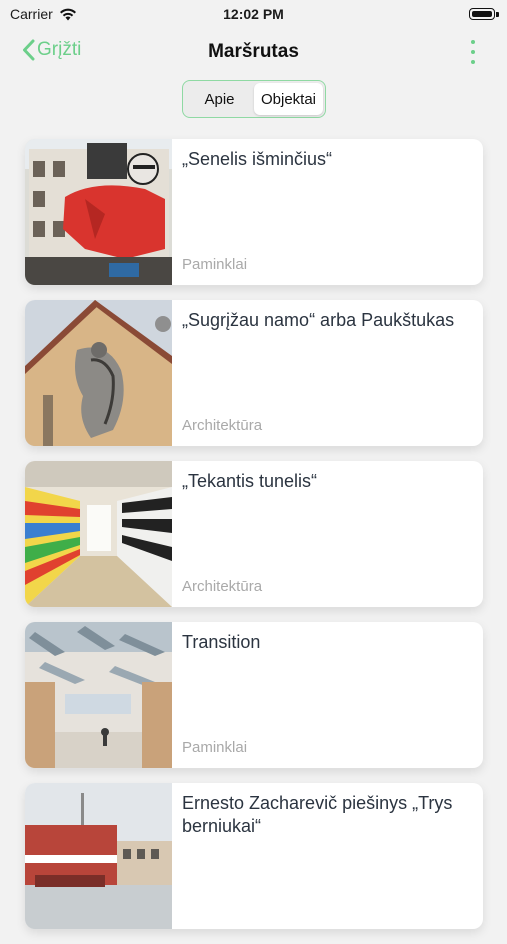  I want to click on battery-icon, so click(484, 14).